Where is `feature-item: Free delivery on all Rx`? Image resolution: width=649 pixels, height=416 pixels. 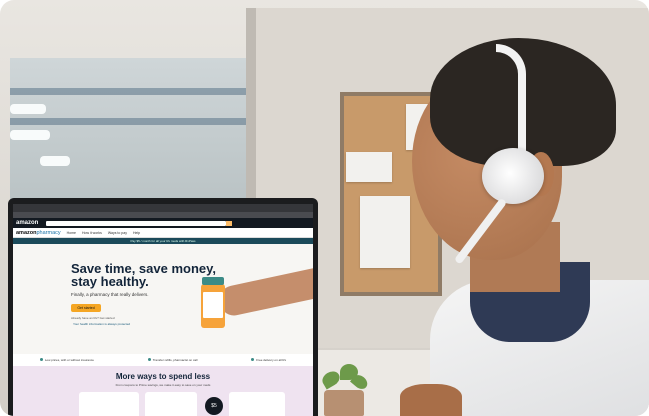
feature-item: Free delivery on all Rx is located at coordinates (268, 360).